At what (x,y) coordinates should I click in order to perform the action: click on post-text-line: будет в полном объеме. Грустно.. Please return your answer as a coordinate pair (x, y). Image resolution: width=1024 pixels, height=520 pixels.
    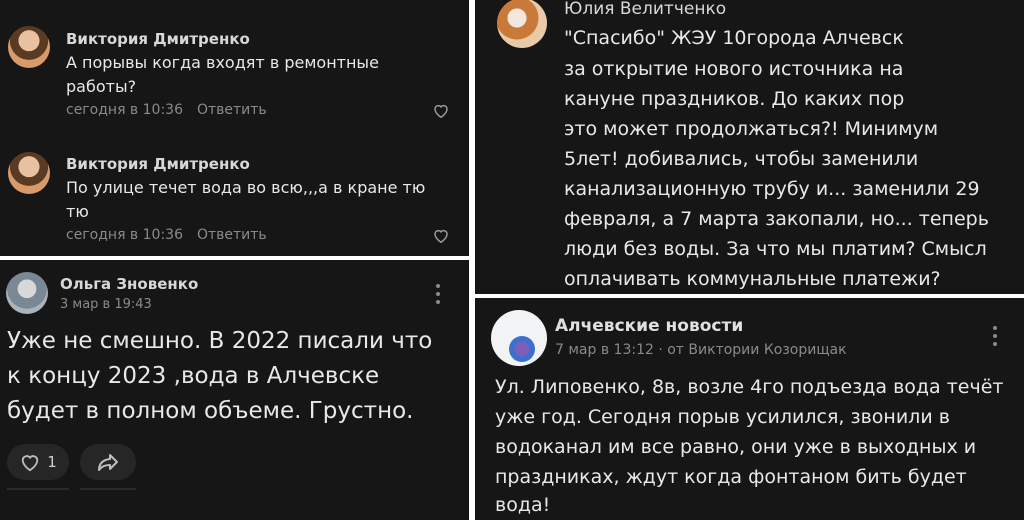
    Looking at the image, I should click on (210, 411).